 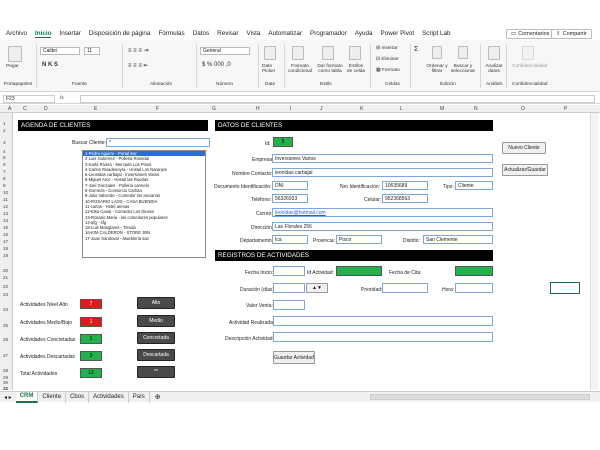 What do you see at coordinates (5, 192) in the screenshot?
I see `row-header: 10` at bounding box center [5, 192].